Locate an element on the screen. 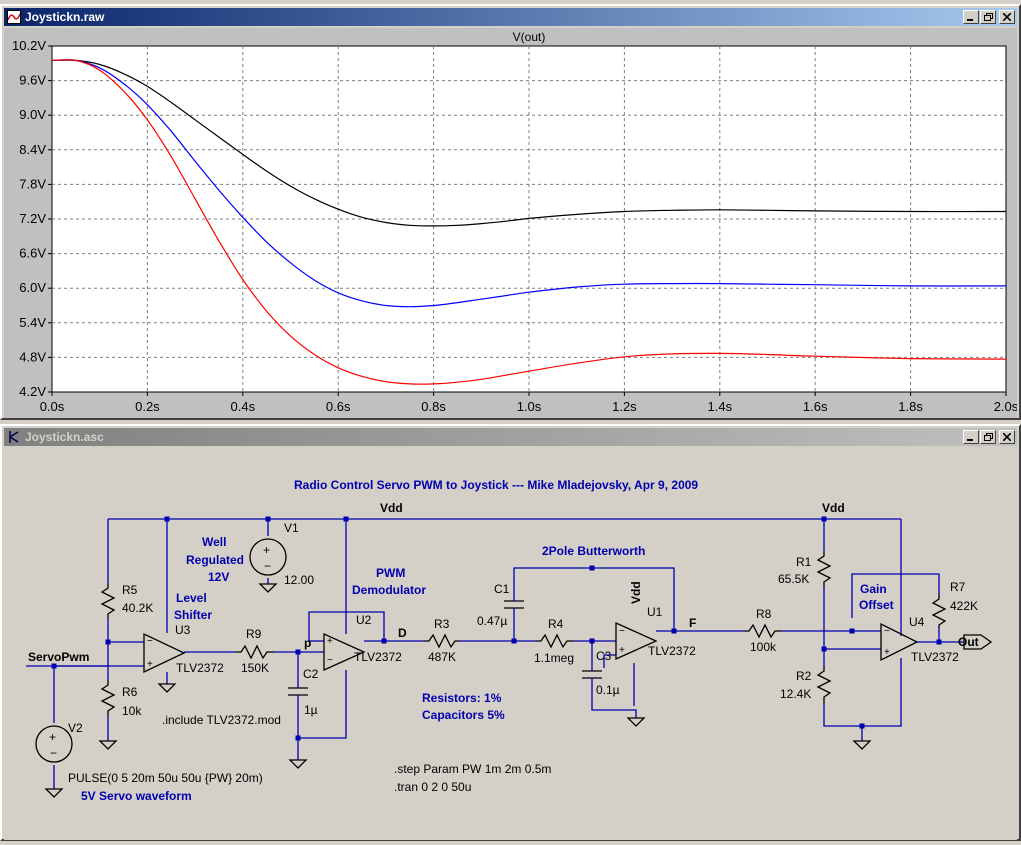 The height and width of the screenshot is (845, 1021). v2-label: V2 is located at coordinates (75, 728).